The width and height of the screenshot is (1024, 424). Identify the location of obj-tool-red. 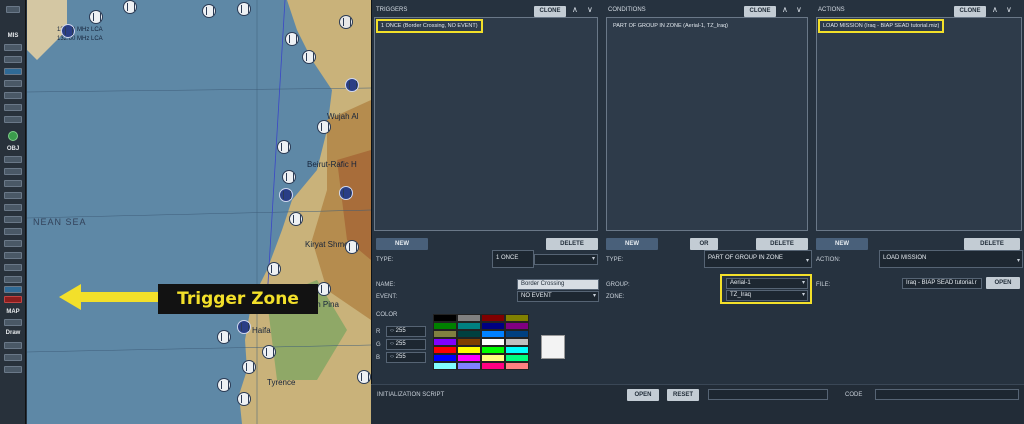
(13, 299).